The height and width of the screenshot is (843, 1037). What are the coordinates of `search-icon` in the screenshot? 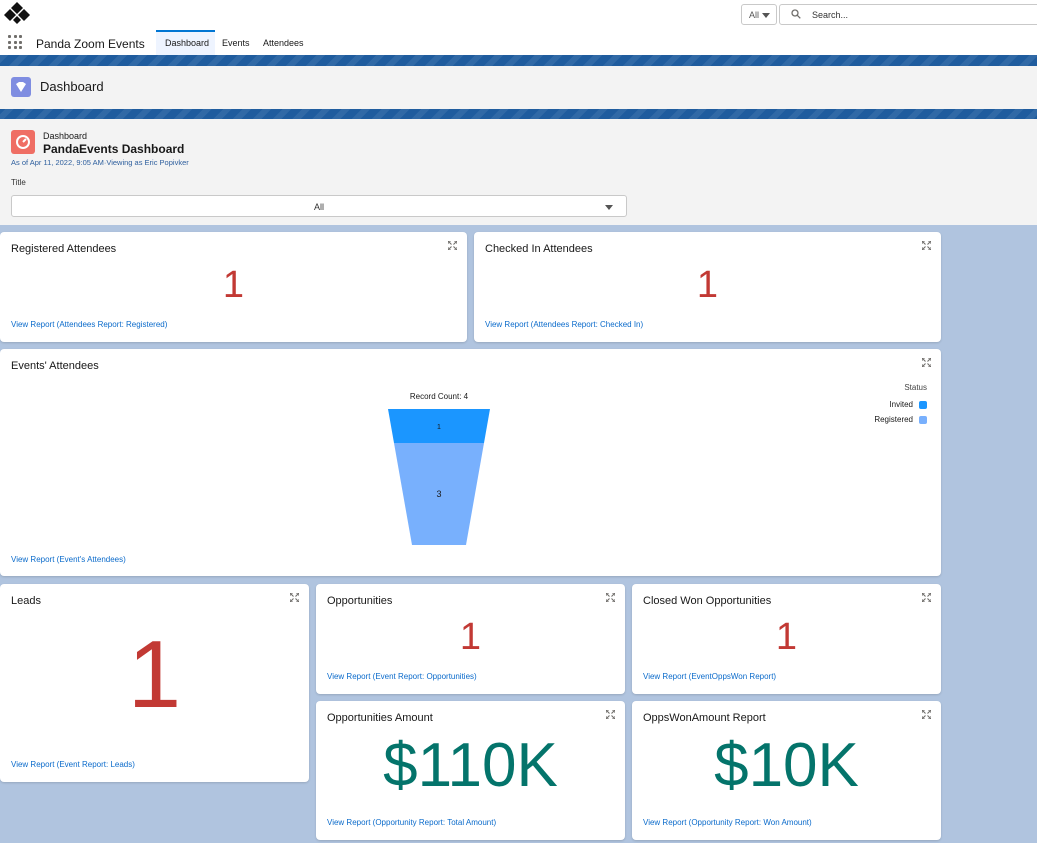 It's located at (796, 14).